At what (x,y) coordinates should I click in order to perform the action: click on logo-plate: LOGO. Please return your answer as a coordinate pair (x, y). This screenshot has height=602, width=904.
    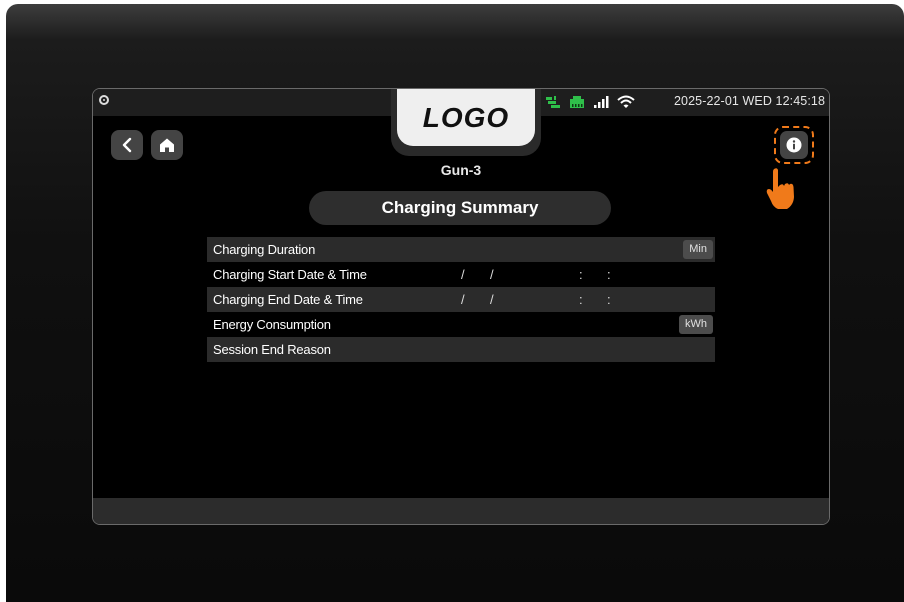
    Looking at the image, I should click on (466, 117).